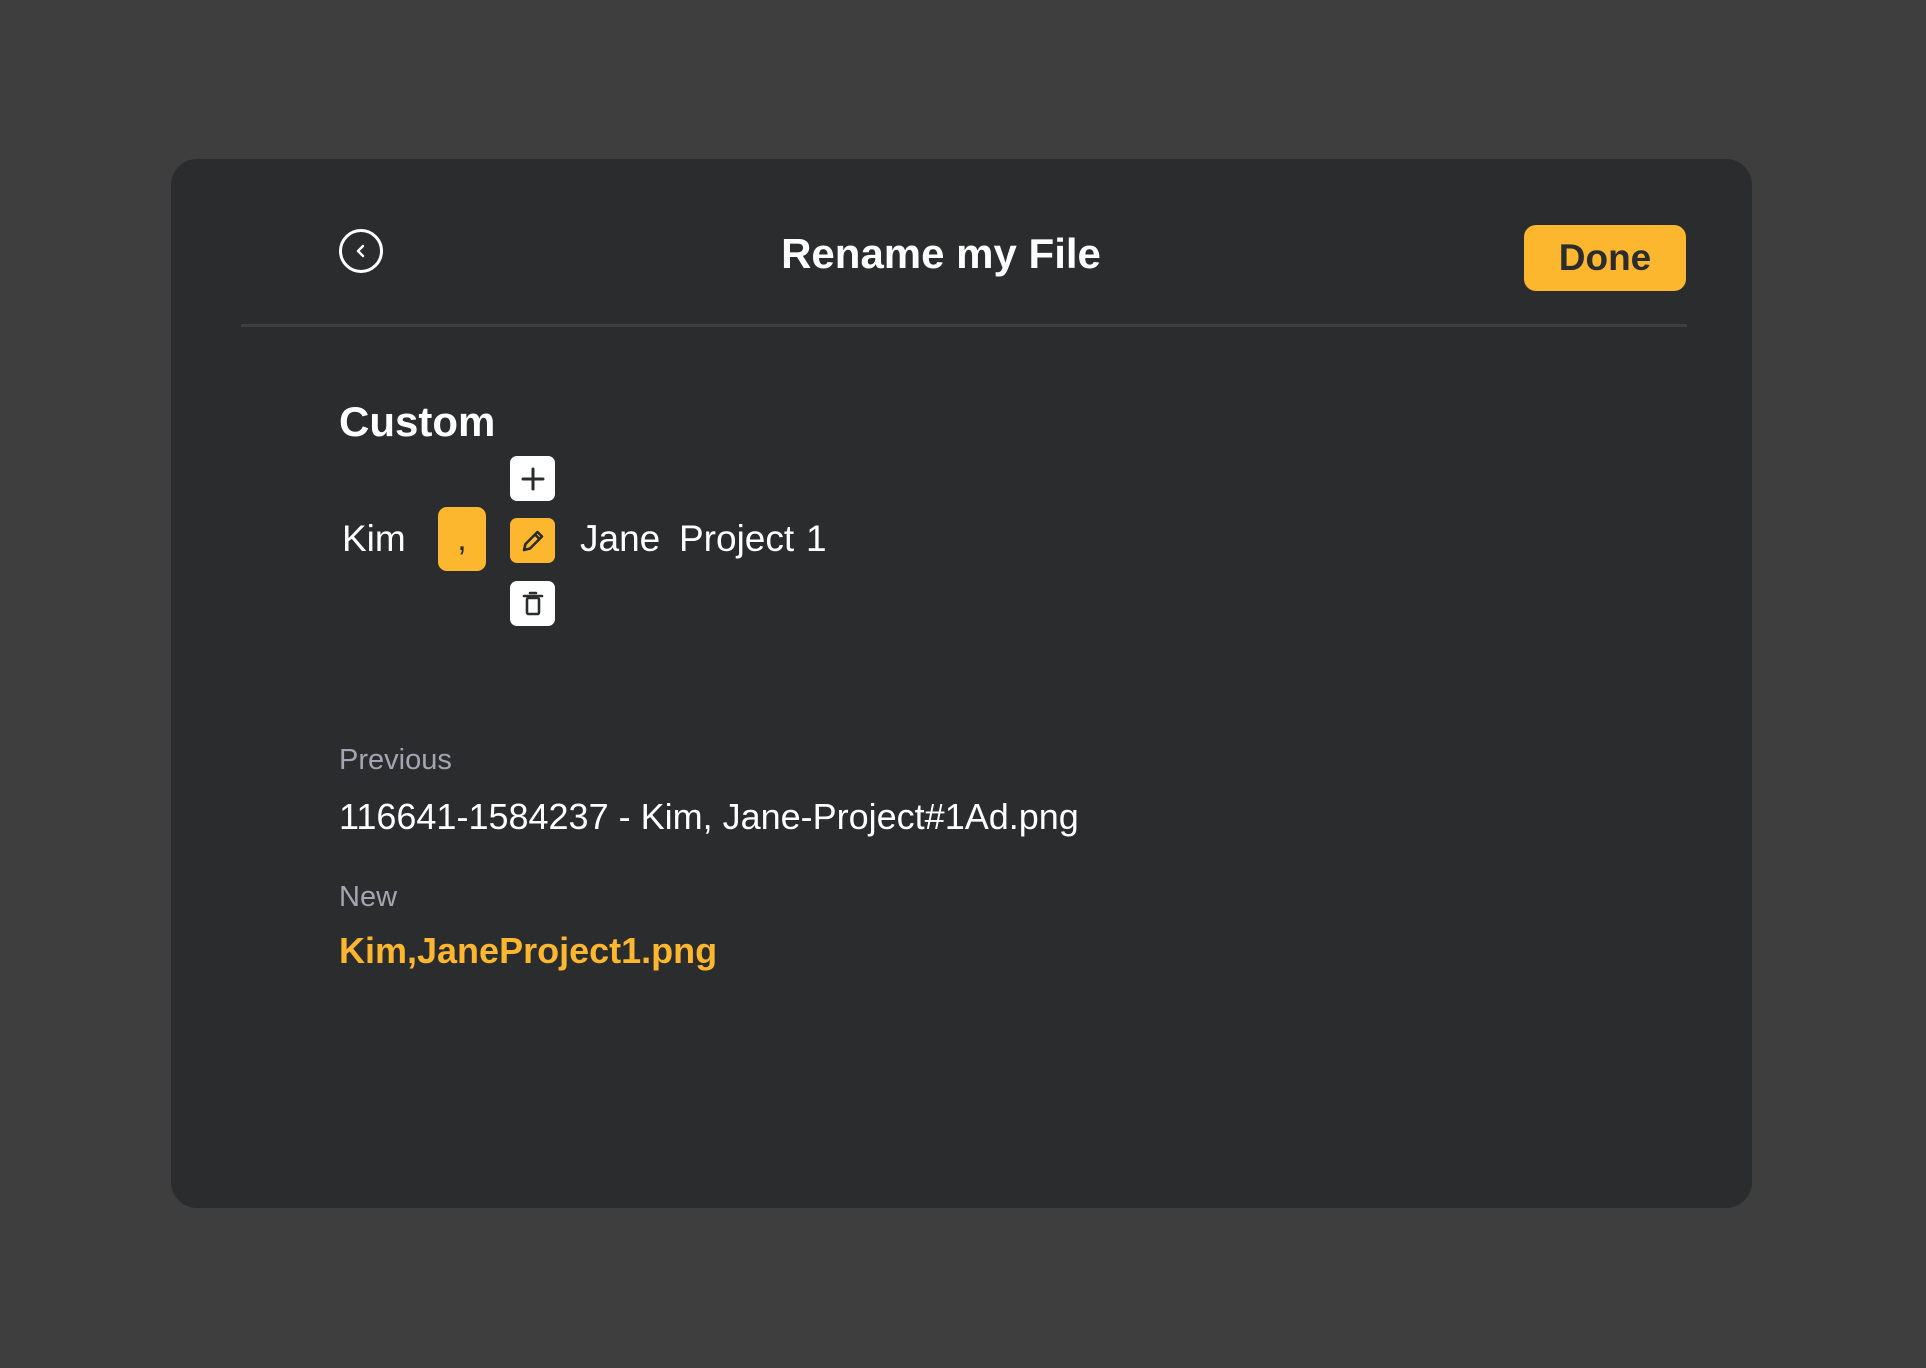  Describe the element at coordinates (374, 539) in the screenshot. I see `name-token-kim: Kim` at that location.